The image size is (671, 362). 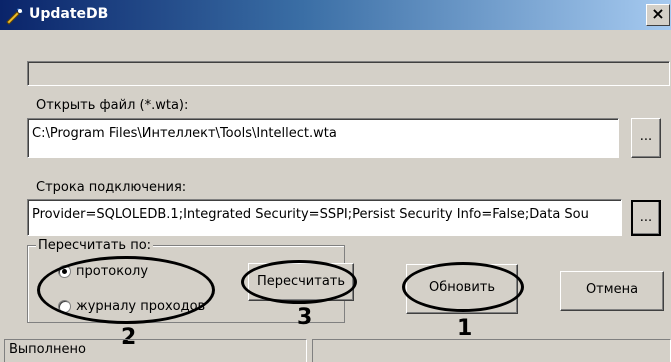 I want to click on close-icon: ×, so click(x=658, y=13).